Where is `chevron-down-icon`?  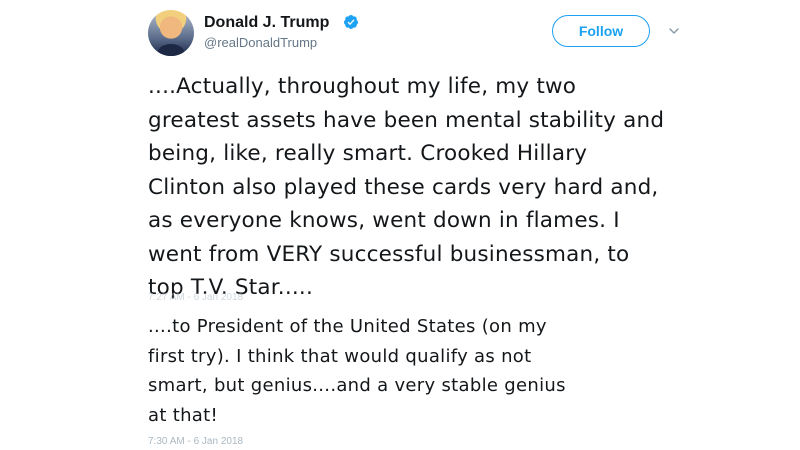
chevron-down-icon is located at coordinates (674, 31).